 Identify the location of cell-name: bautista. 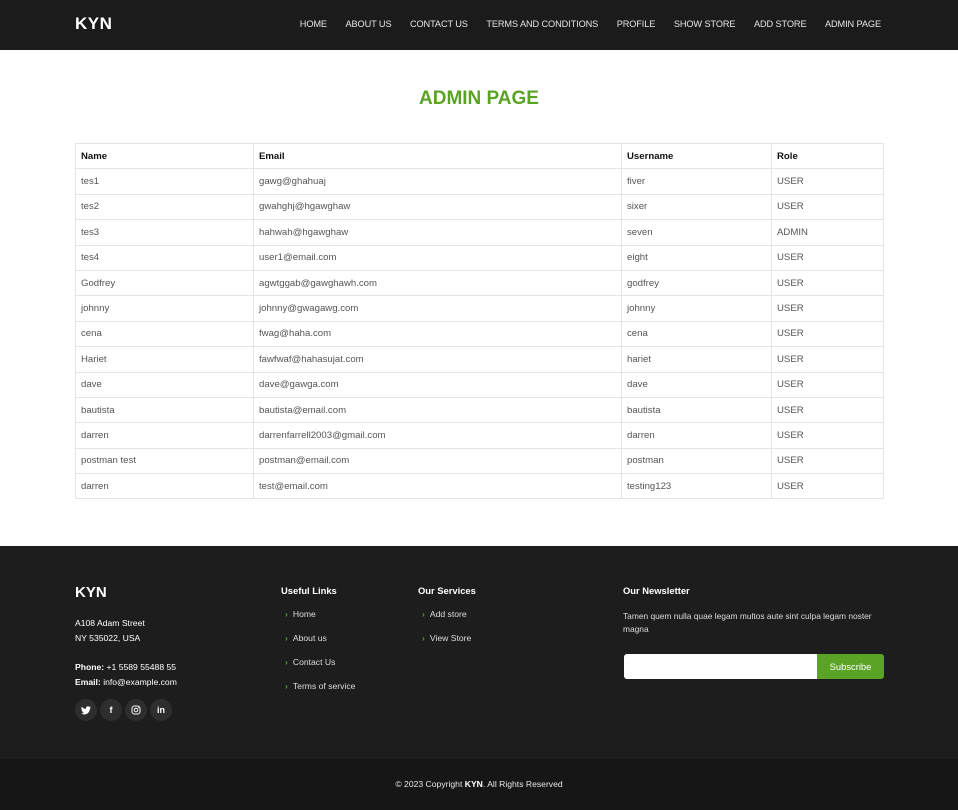
(164, 410).